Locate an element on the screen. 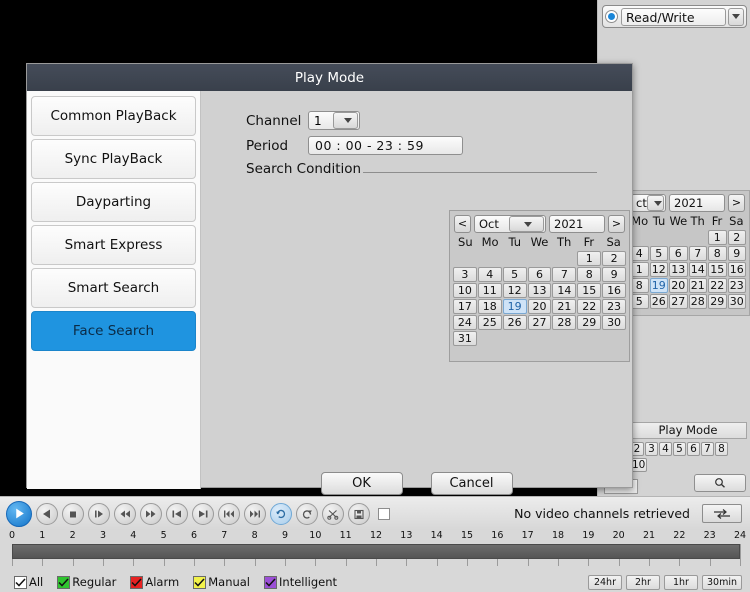  stop-button is located at coordinates (73, 513).